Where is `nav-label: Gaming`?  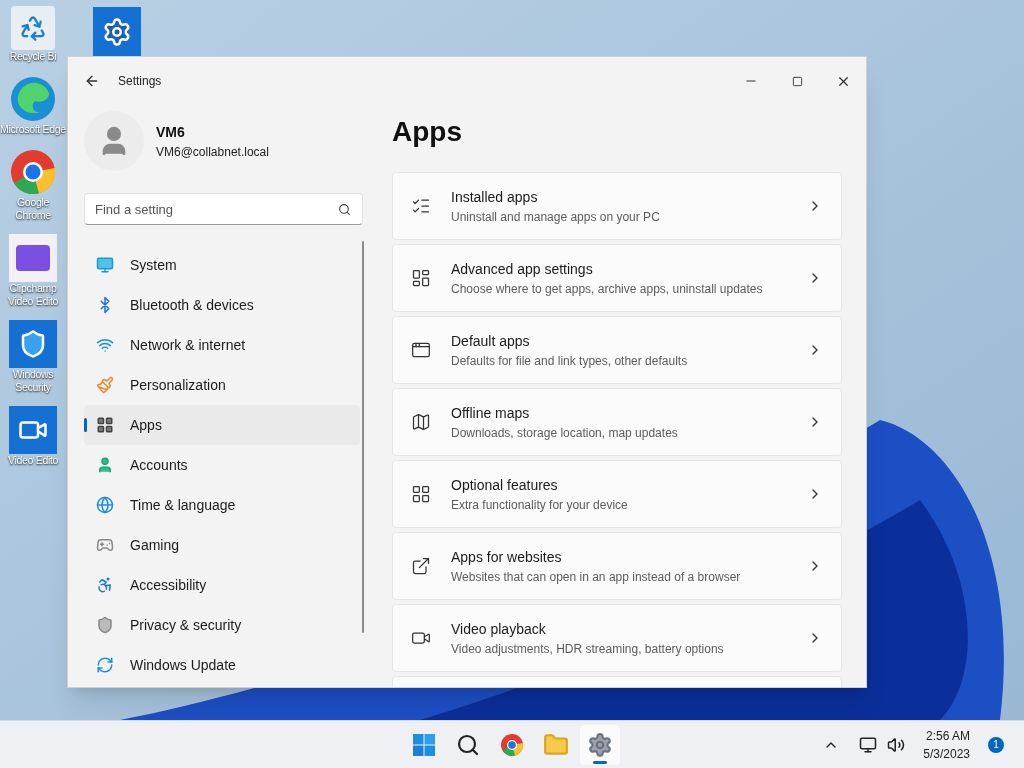 nav-label: Gaming is located at coordinates (155, 545).